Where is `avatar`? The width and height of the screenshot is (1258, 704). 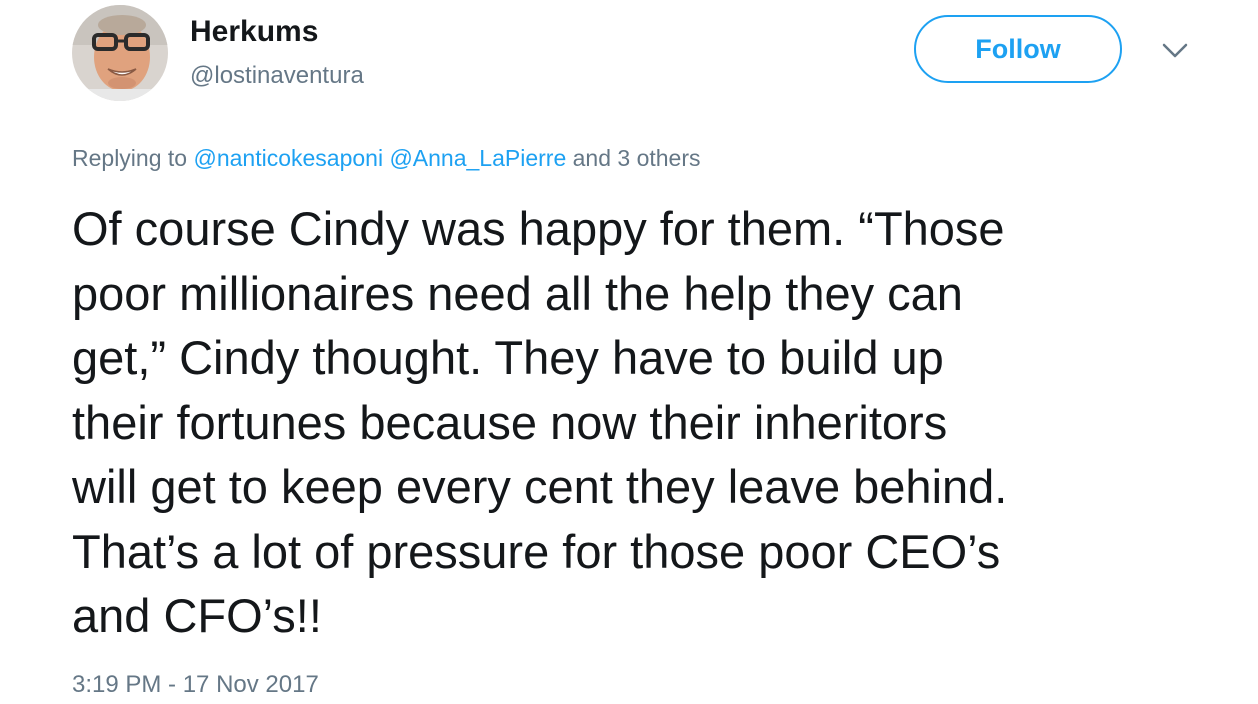 avatar is located at coordinates (120, 53).